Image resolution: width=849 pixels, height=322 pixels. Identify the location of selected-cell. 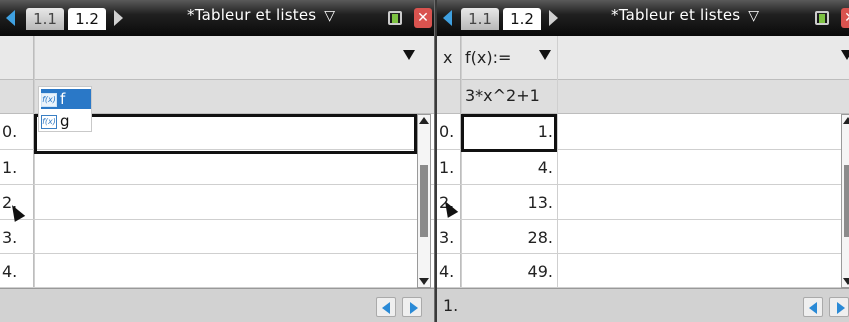
(509, 133).